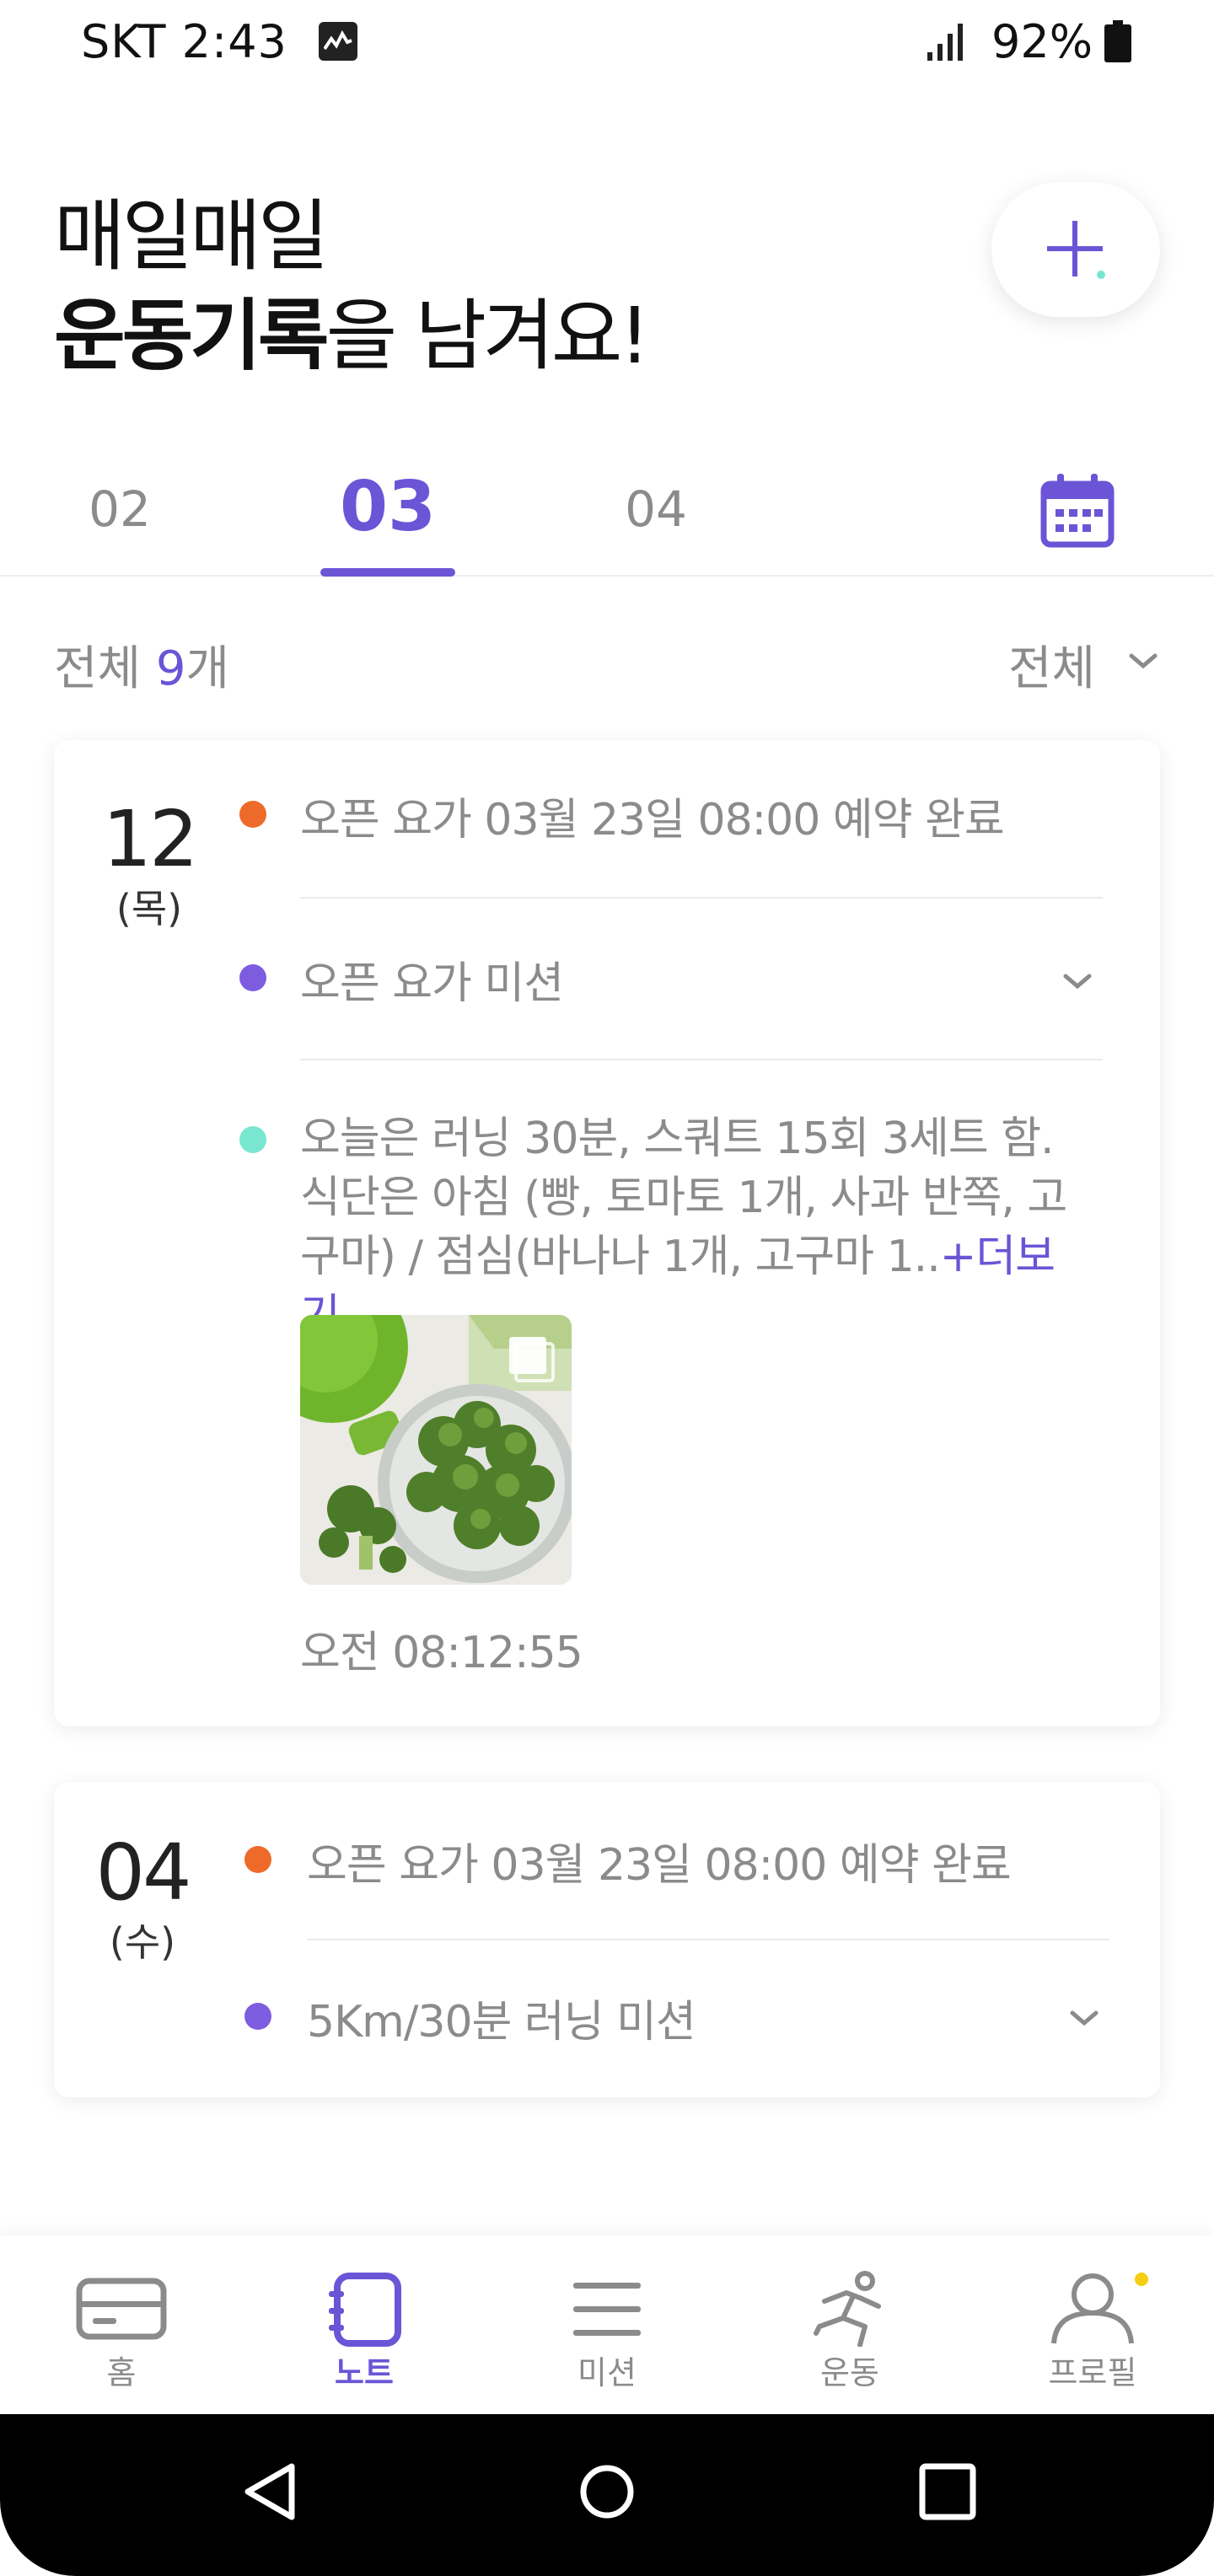  I want to click on plus-icon, so click(1076, 250).